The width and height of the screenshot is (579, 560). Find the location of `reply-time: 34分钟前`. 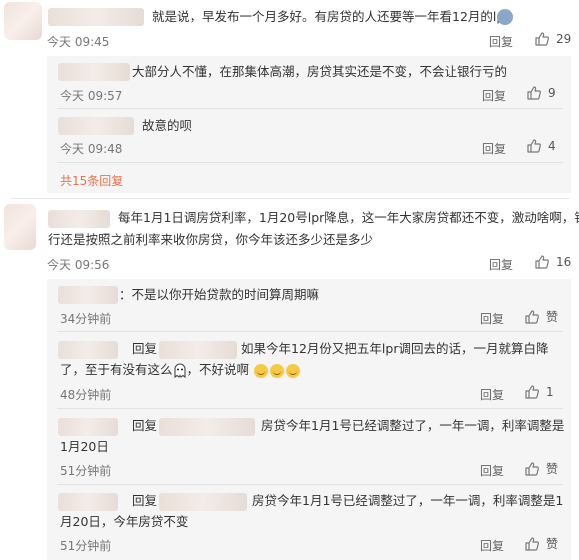

reply-time: 34分钟前 is located at coordinates (86, 319).